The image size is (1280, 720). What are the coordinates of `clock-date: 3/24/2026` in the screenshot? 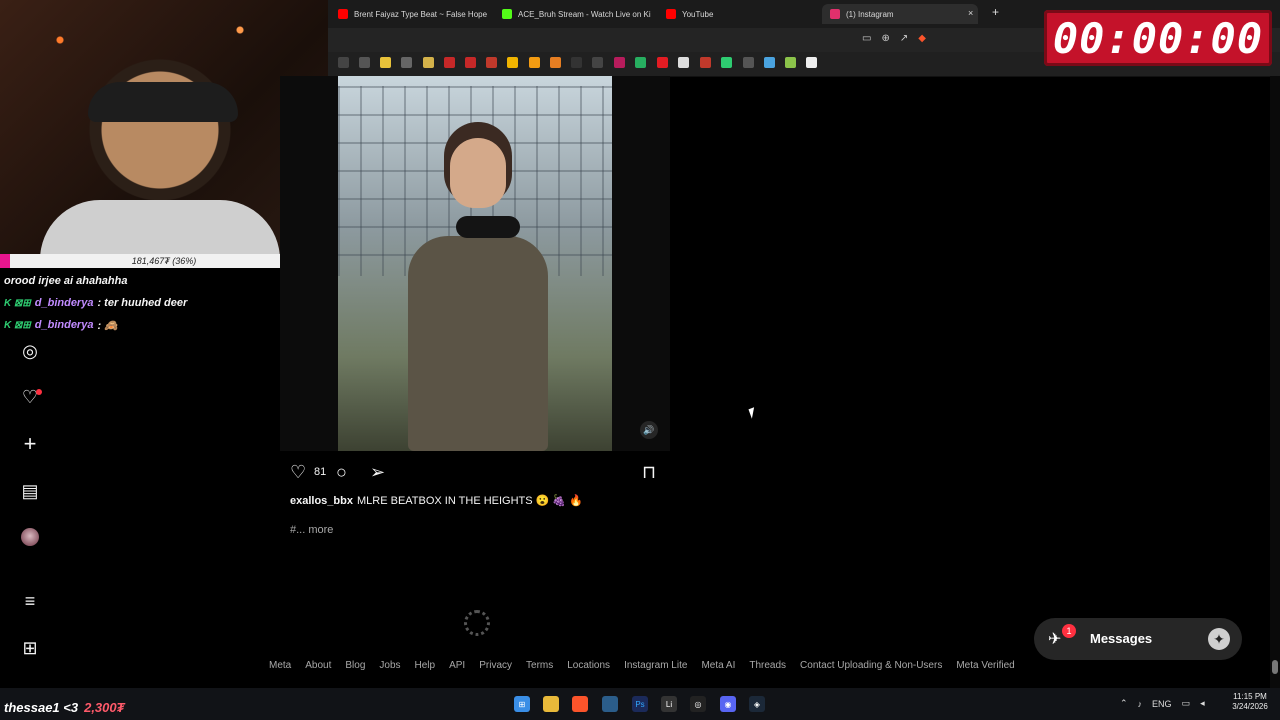 It's located at (1250, 706).